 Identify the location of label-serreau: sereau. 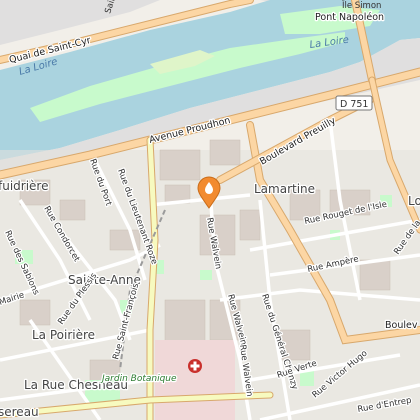
(19, 412).